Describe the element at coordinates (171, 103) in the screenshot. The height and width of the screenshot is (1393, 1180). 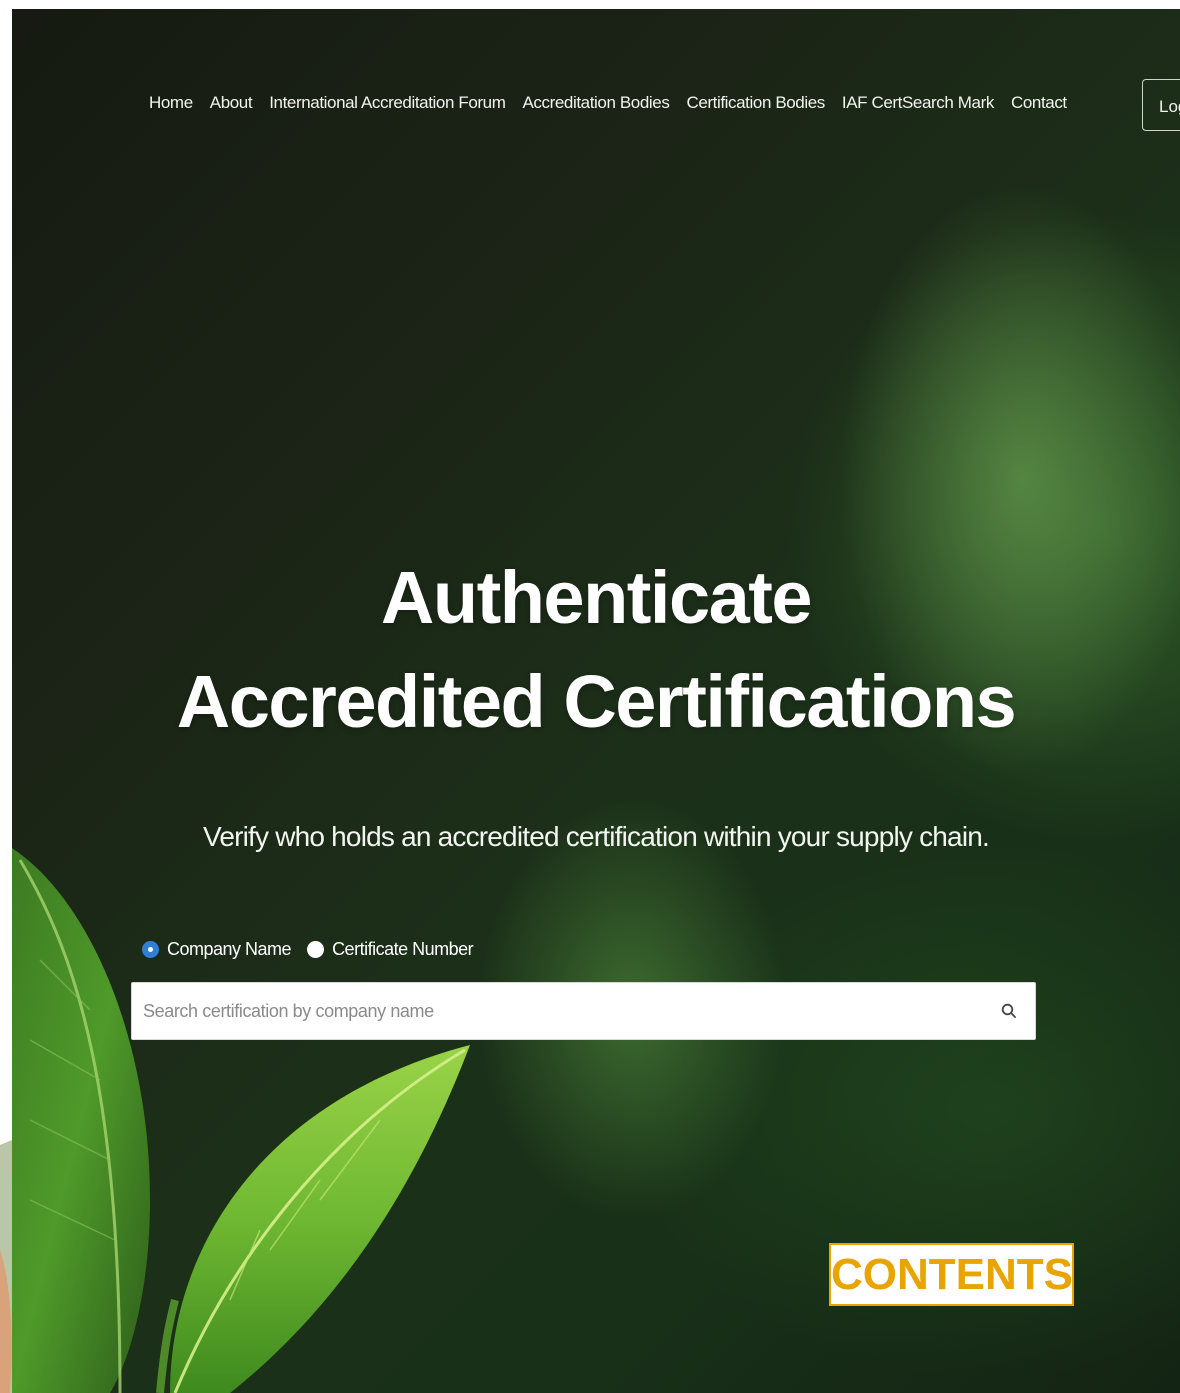
I see `nav-home: Home` at that location.